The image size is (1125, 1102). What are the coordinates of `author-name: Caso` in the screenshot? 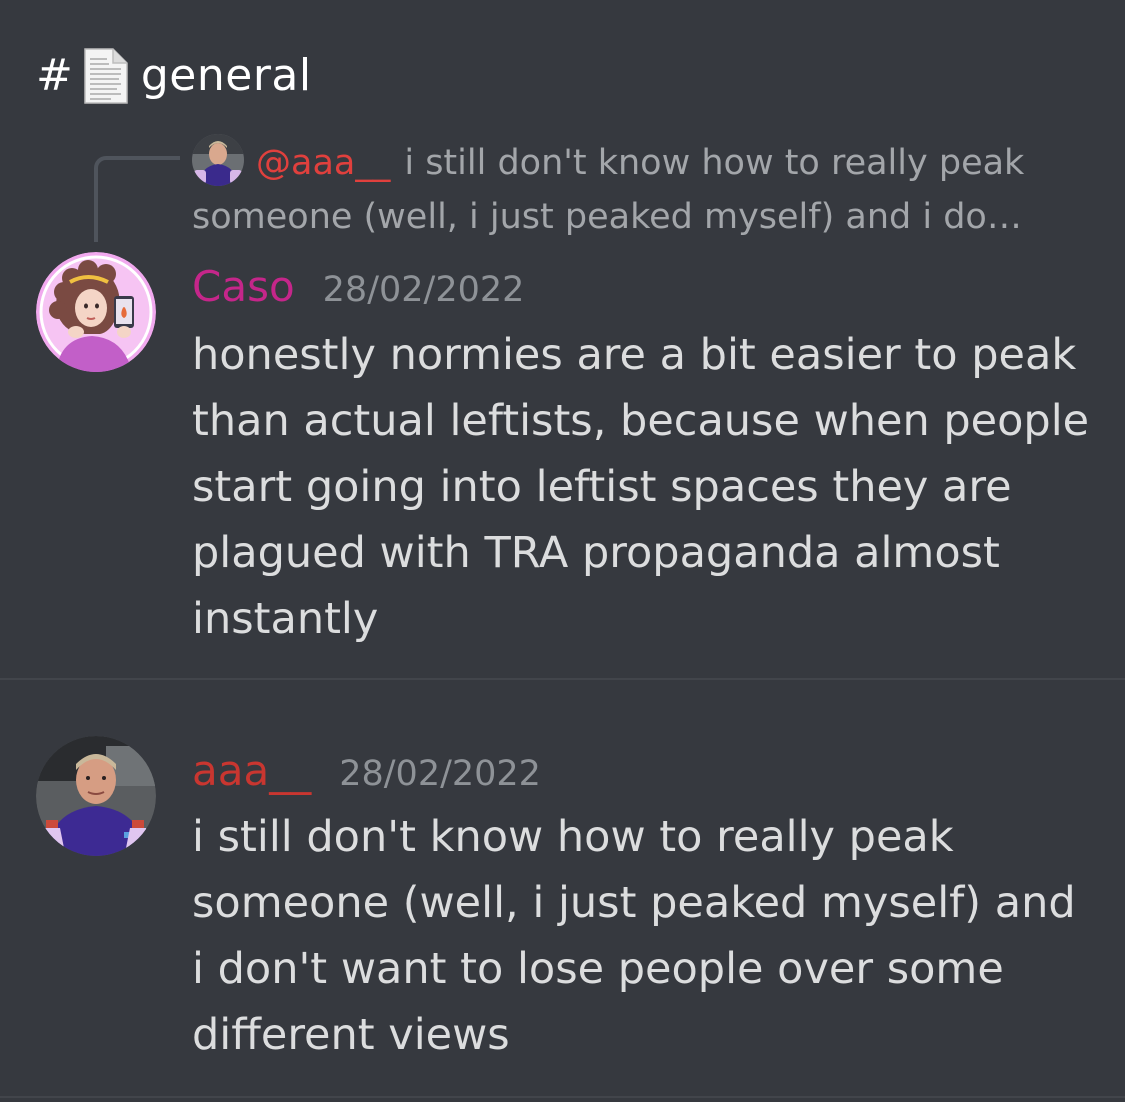 It's located at (243, 286).